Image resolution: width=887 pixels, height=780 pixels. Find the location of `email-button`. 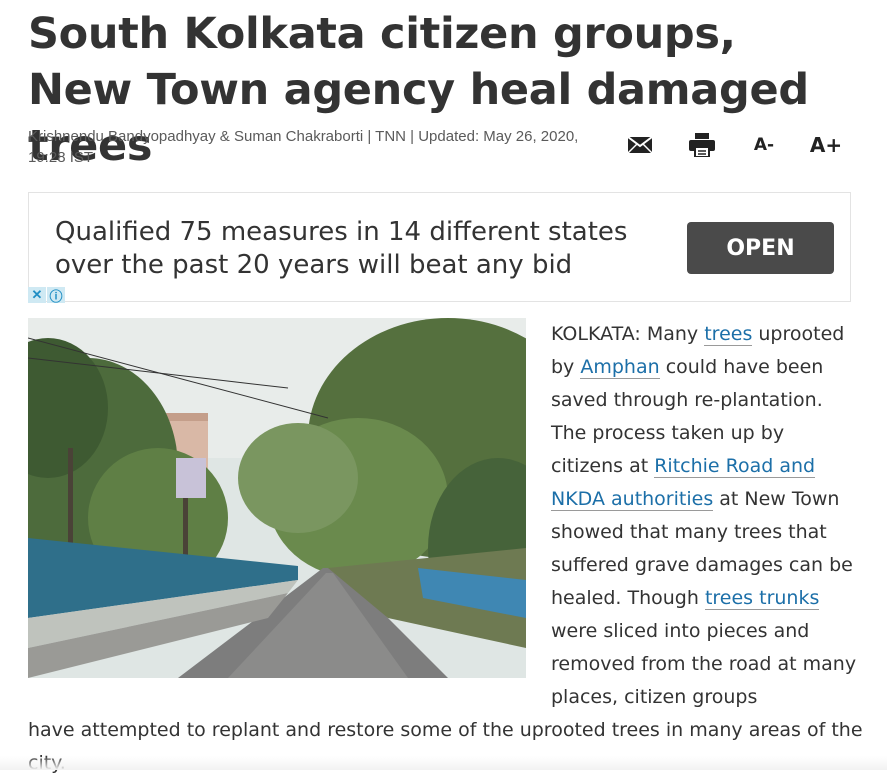

email-button is located at coordinates (640, 145).